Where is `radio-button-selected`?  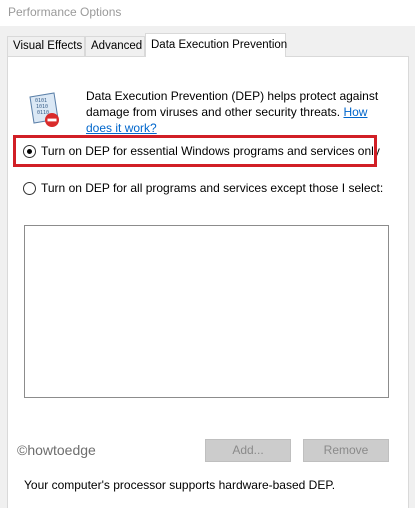 radio-button-selected is located at coordinates (29, 151).